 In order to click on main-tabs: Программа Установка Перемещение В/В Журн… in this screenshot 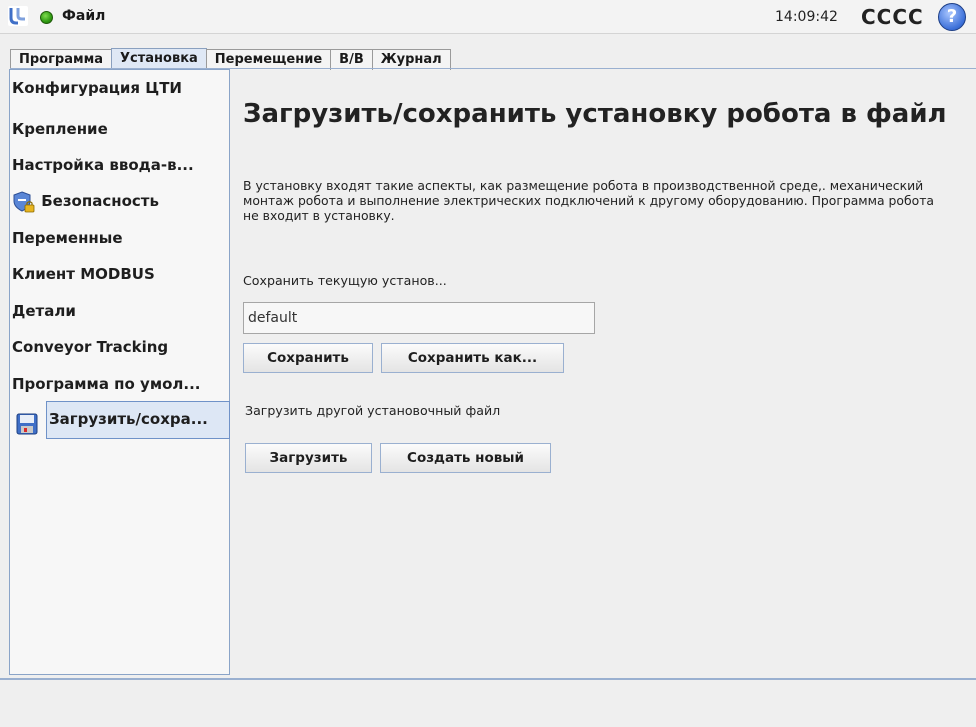, I will do `click(230, 58)`.